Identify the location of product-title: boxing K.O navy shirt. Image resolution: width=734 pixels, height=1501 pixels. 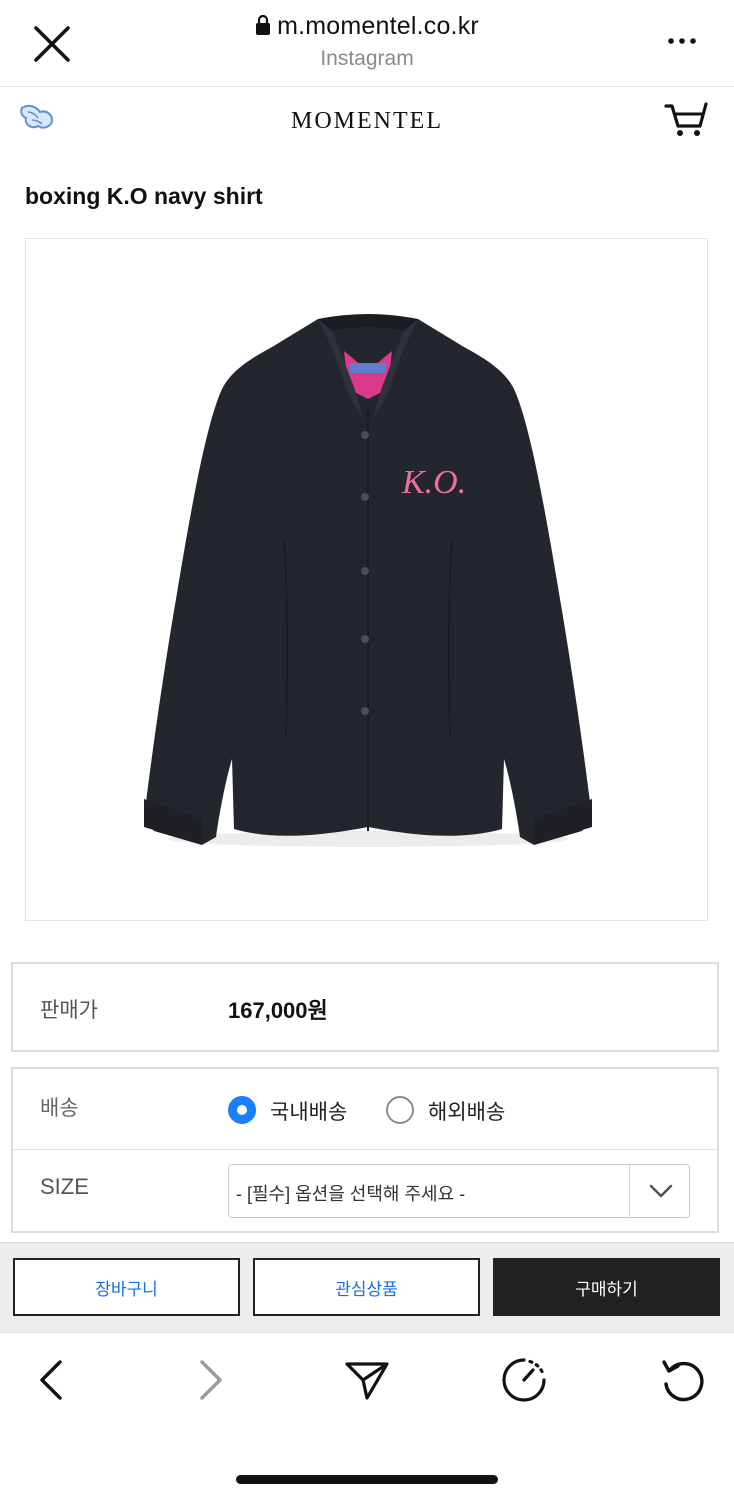
(144, 196).